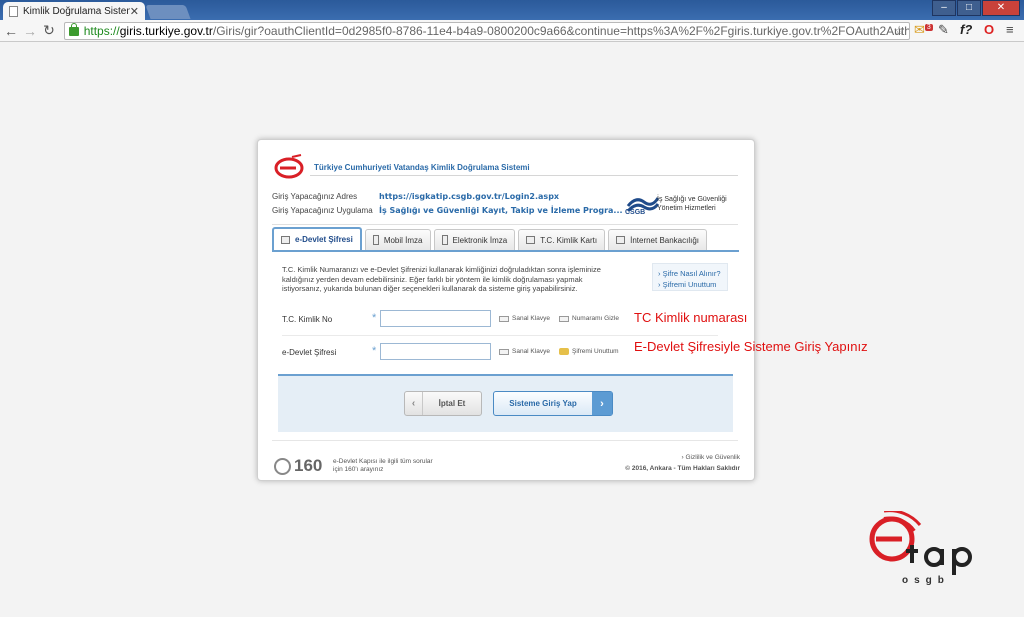 This screenshot has height=617, width=1024. What do you see at coordinates (374, 351) in the screenshot?
I see `password-required-mark: *` at bounding box center [374, 351].